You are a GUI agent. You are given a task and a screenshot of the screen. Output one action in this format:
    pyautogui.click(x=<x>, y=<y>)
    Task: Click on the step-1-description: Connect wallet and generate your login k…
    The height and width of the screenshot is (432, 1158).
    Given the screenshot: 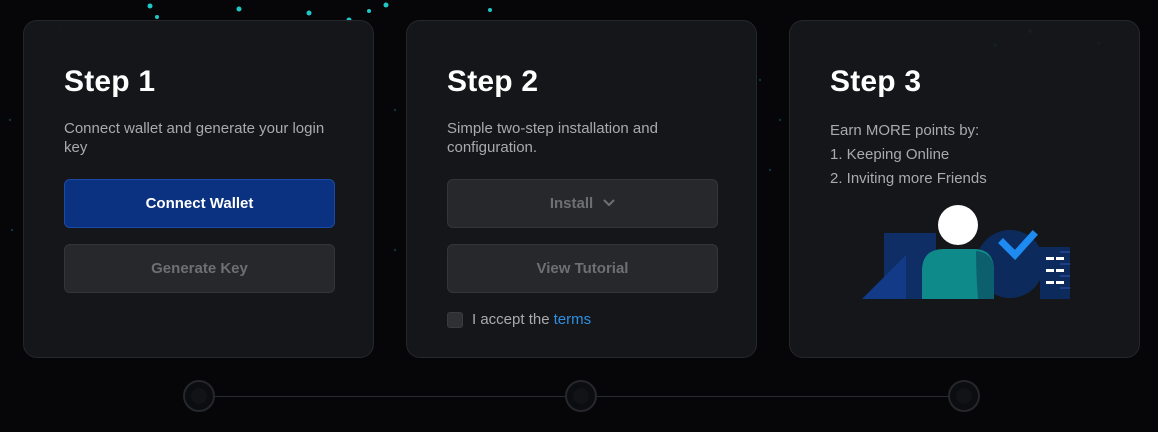 What is the action you would take?
    pyautogui.click(x=194, y=138)
    